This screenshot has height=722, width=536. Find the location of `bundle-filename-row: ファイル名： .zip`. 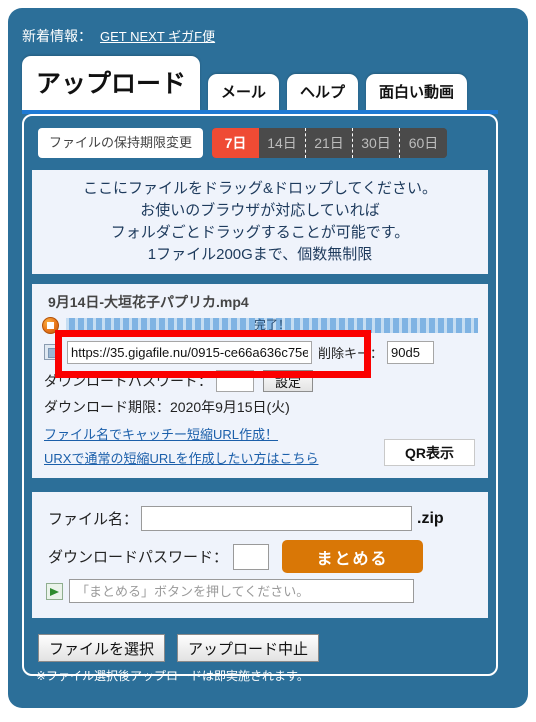

bundle-filename-row: ファイル名： .zip is located at coordinates (246, 518).